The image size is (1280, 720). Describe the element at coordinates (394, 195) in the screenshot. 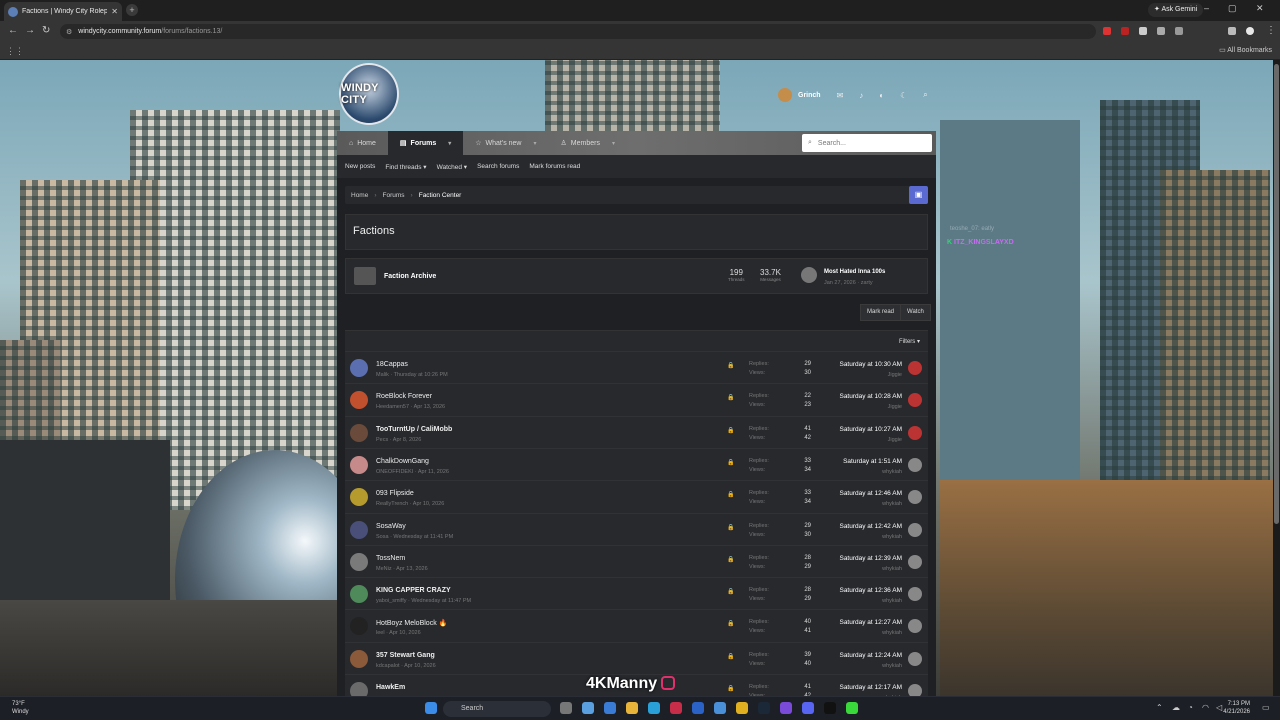

I see `breadcrumb-forums: Forums` at that location.